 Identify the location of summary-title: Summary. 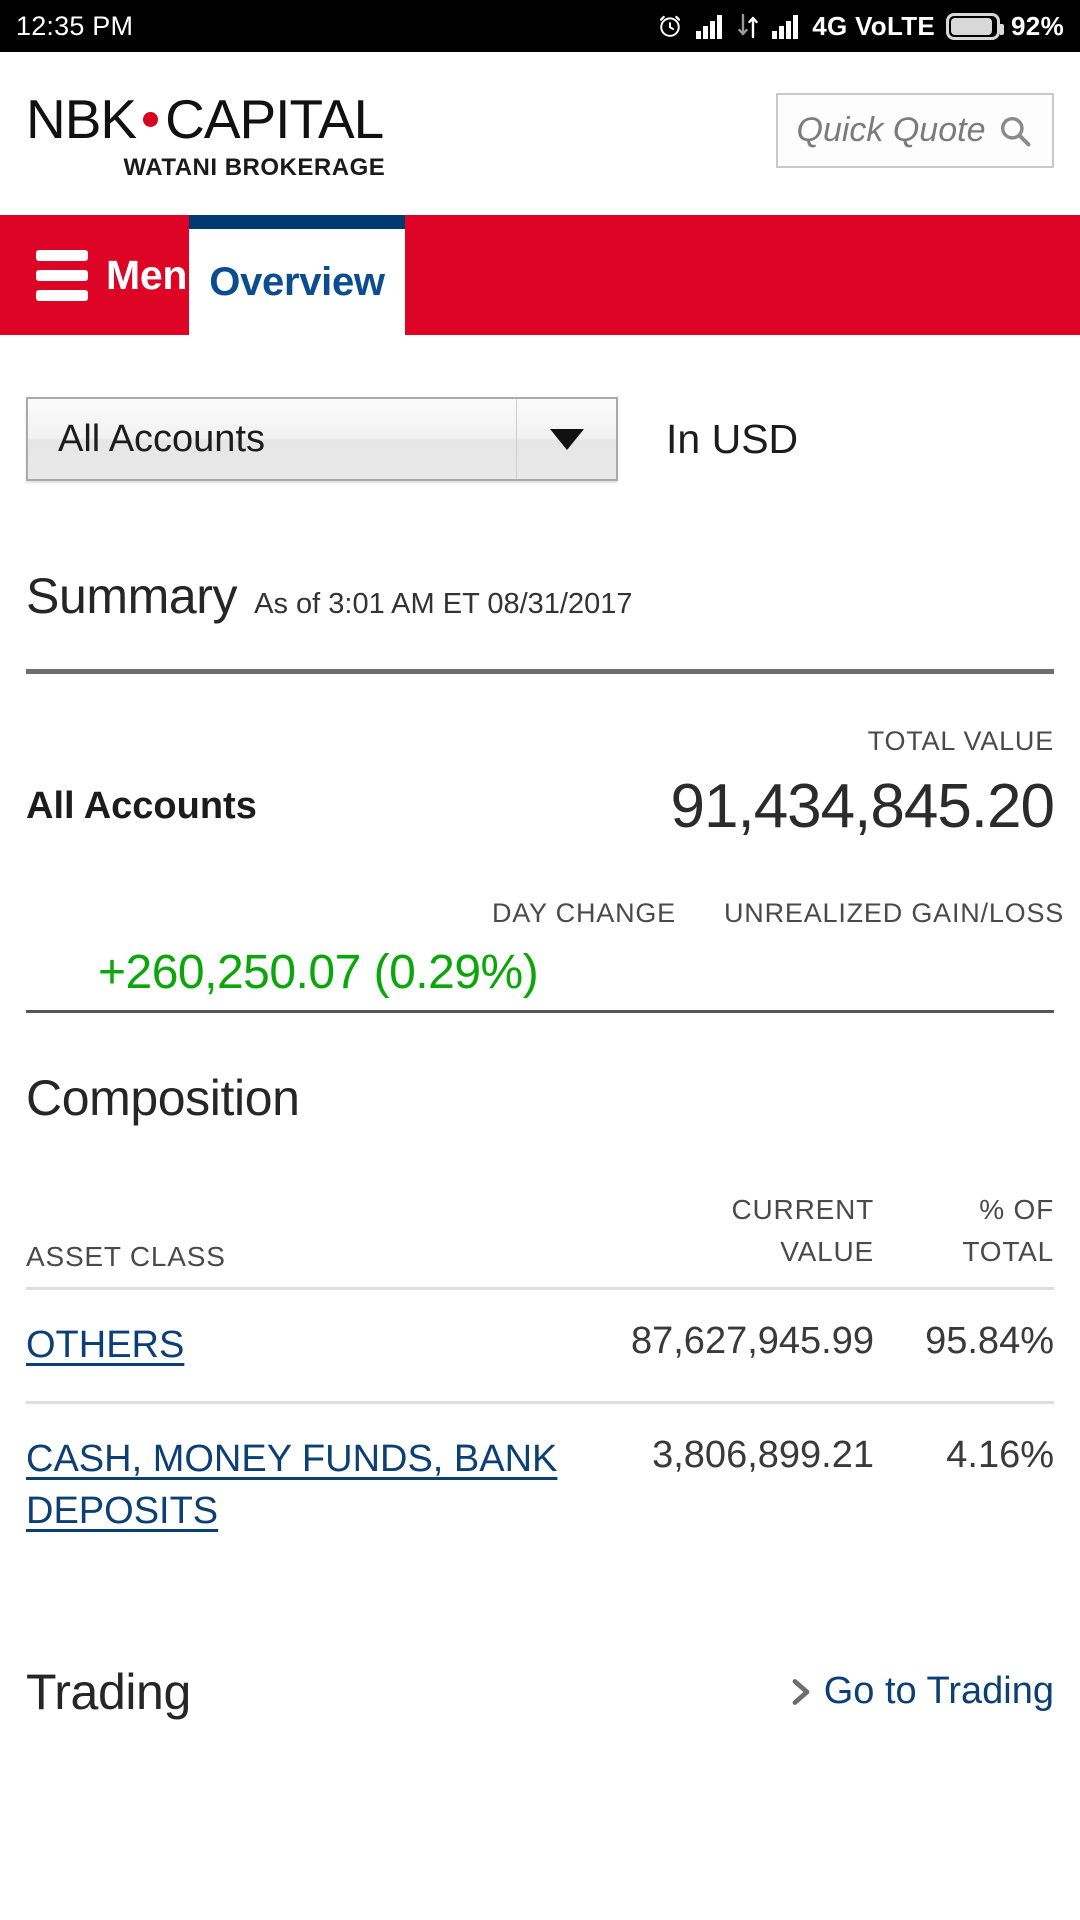
(132, 596).